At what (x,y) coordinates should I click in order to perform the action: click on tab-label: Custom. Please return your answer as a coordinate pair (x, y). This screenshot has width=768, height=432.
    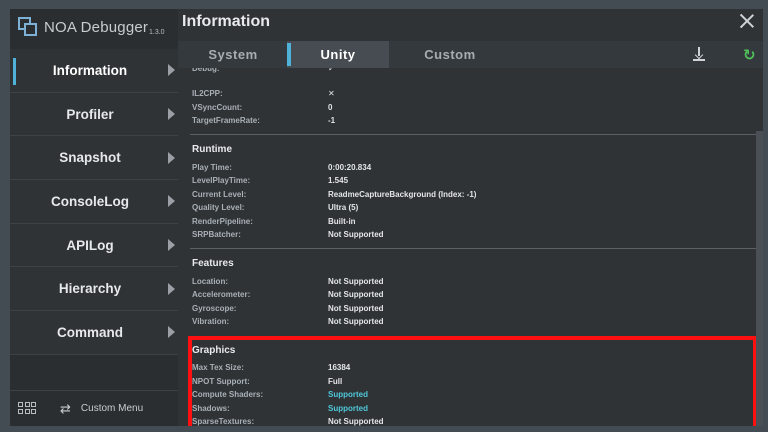
    Looking at the image, I should click on (450, 54).